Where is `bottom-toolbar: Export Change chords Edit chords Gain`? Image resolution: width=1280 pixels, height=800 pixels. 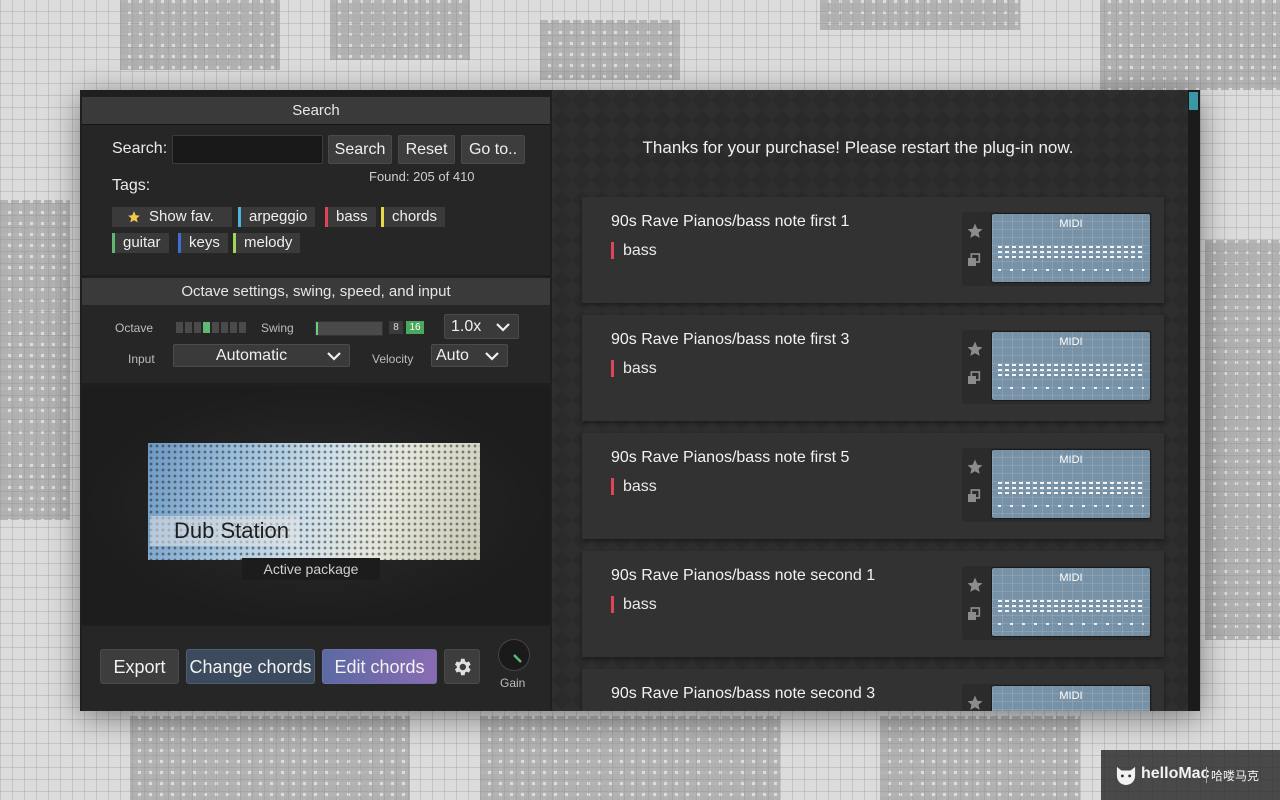 bottom-toolbar: Export Change chords Edit chords Gain is located at coordinates (316, 668).